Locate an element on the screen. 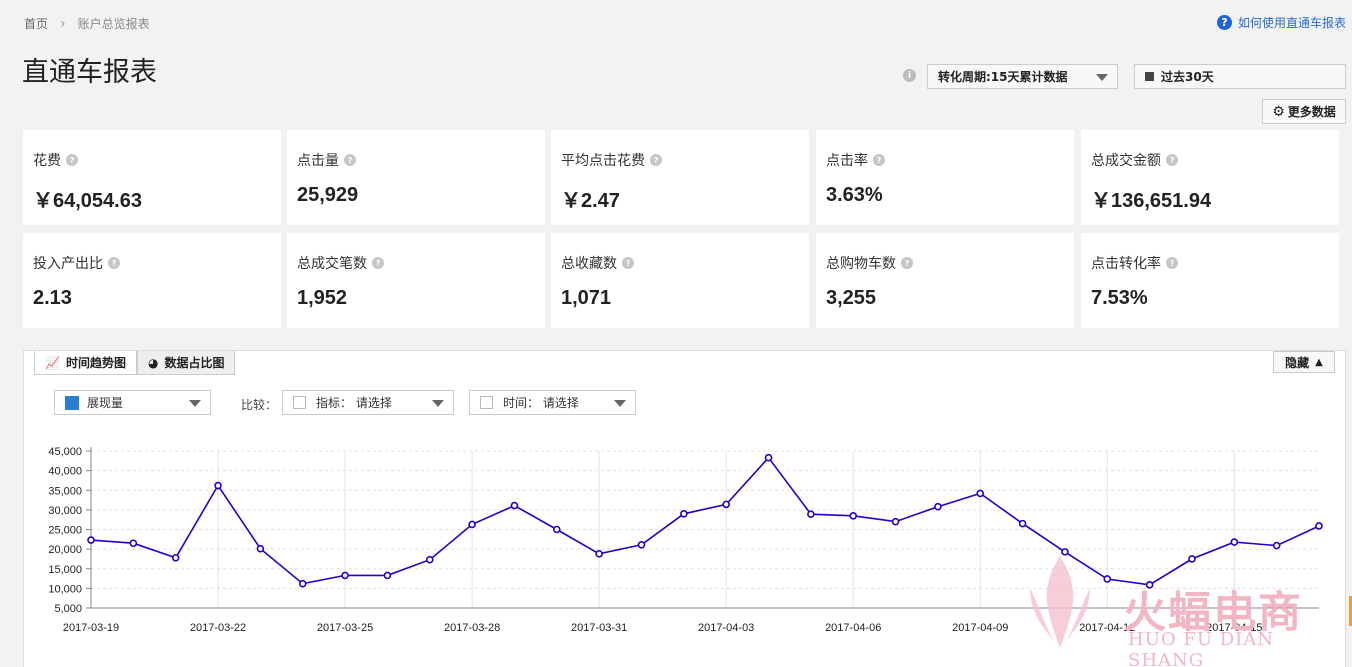  help-link-label: 如何使用直通车报表 is located at coordinates (1292, 22).